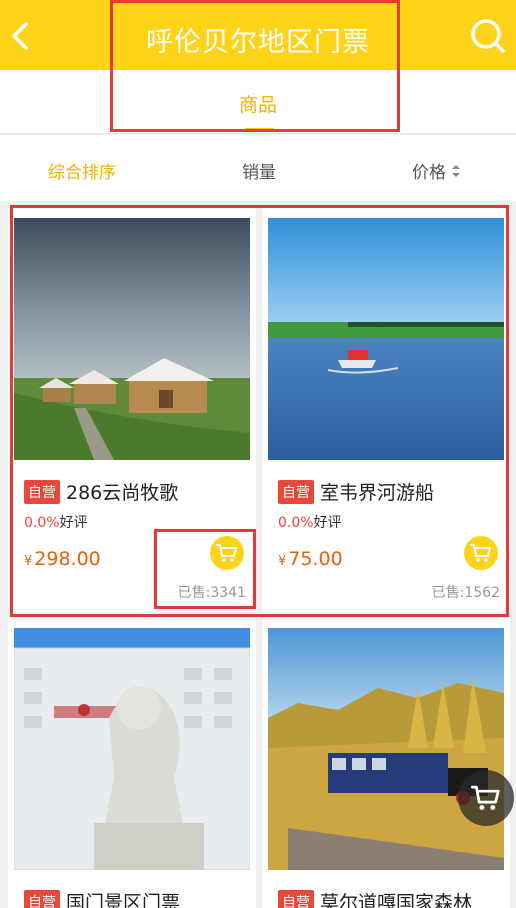 The height and width of the screenshot is (908, 516). Describe the element at coordinates (258, 42) in the screenshot. I see `page-title: 呼伦贝尔地区门票` at that location.